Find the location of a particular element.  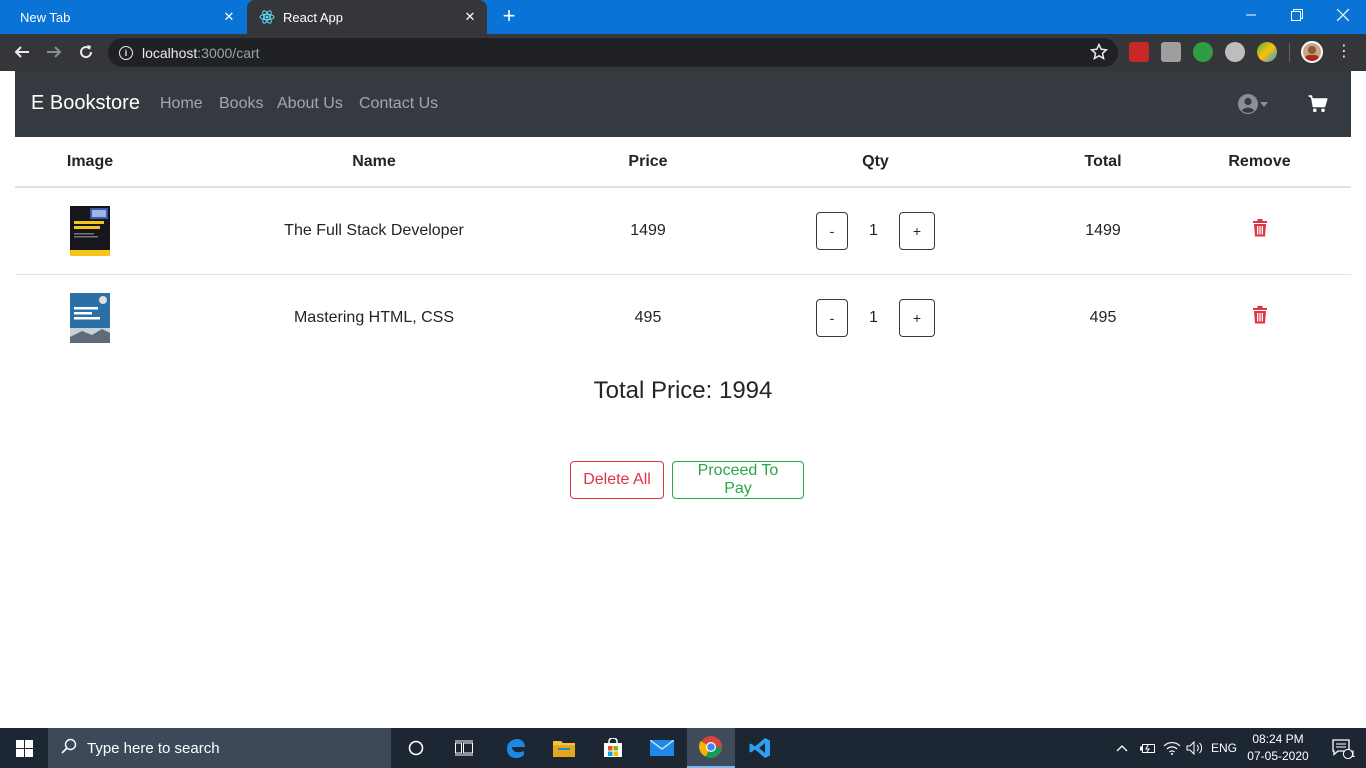

notification-count: 1 is located at coordinates (1353, 754).